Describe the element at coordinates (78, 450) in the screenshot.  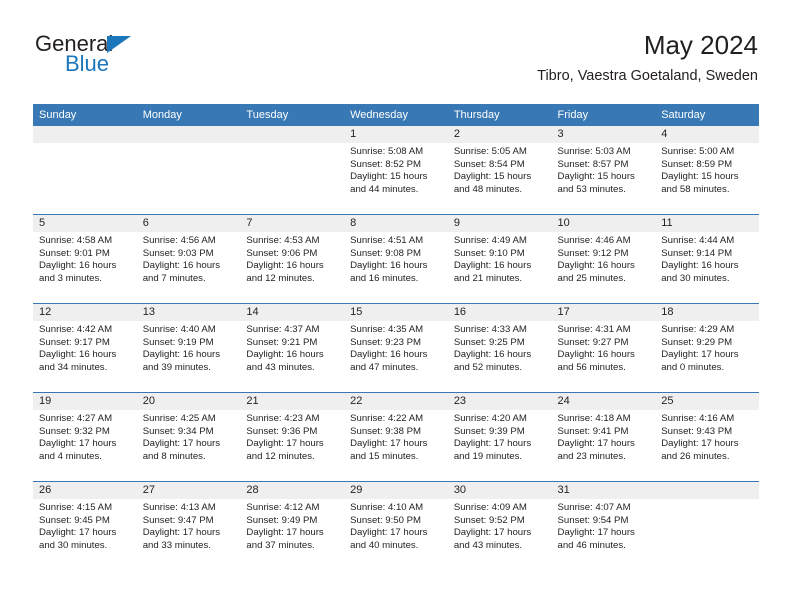
I see `daylight-text: Daylight: 17 hours and 4 minutes.` at that location.